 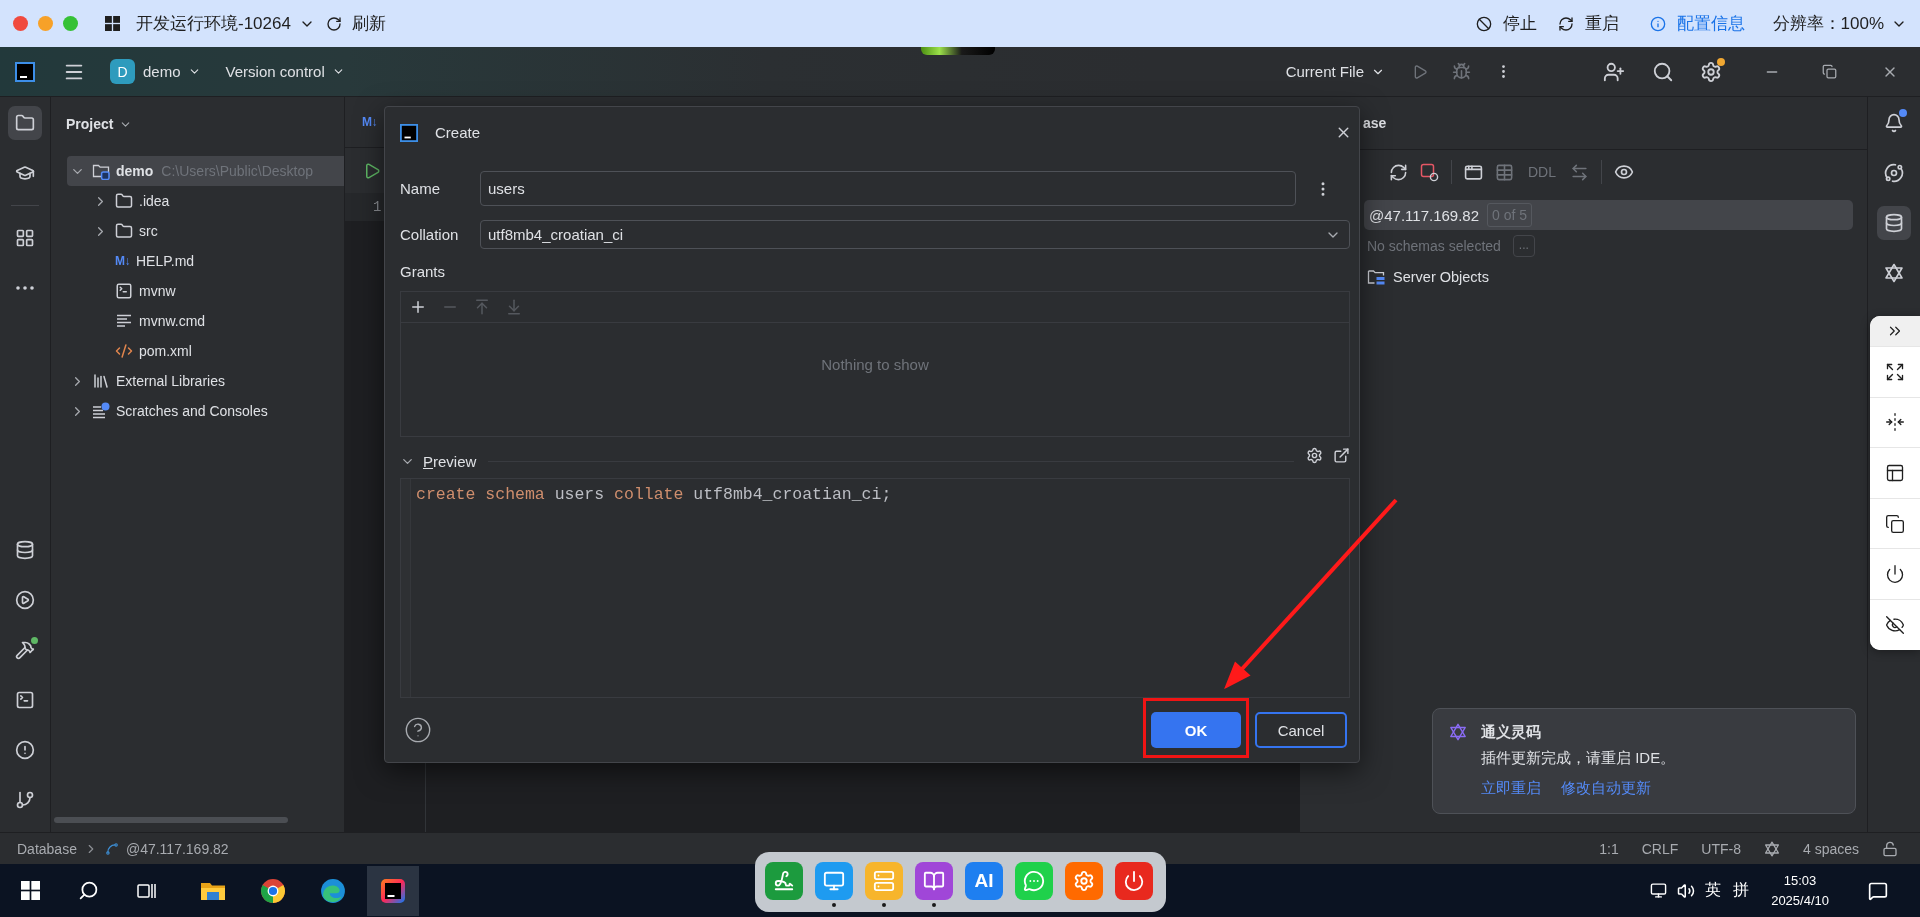 What do you see at coordinates (172, 71) in the screenshot?
I see `project-switcher: demo` at bounding box center [172, 71].